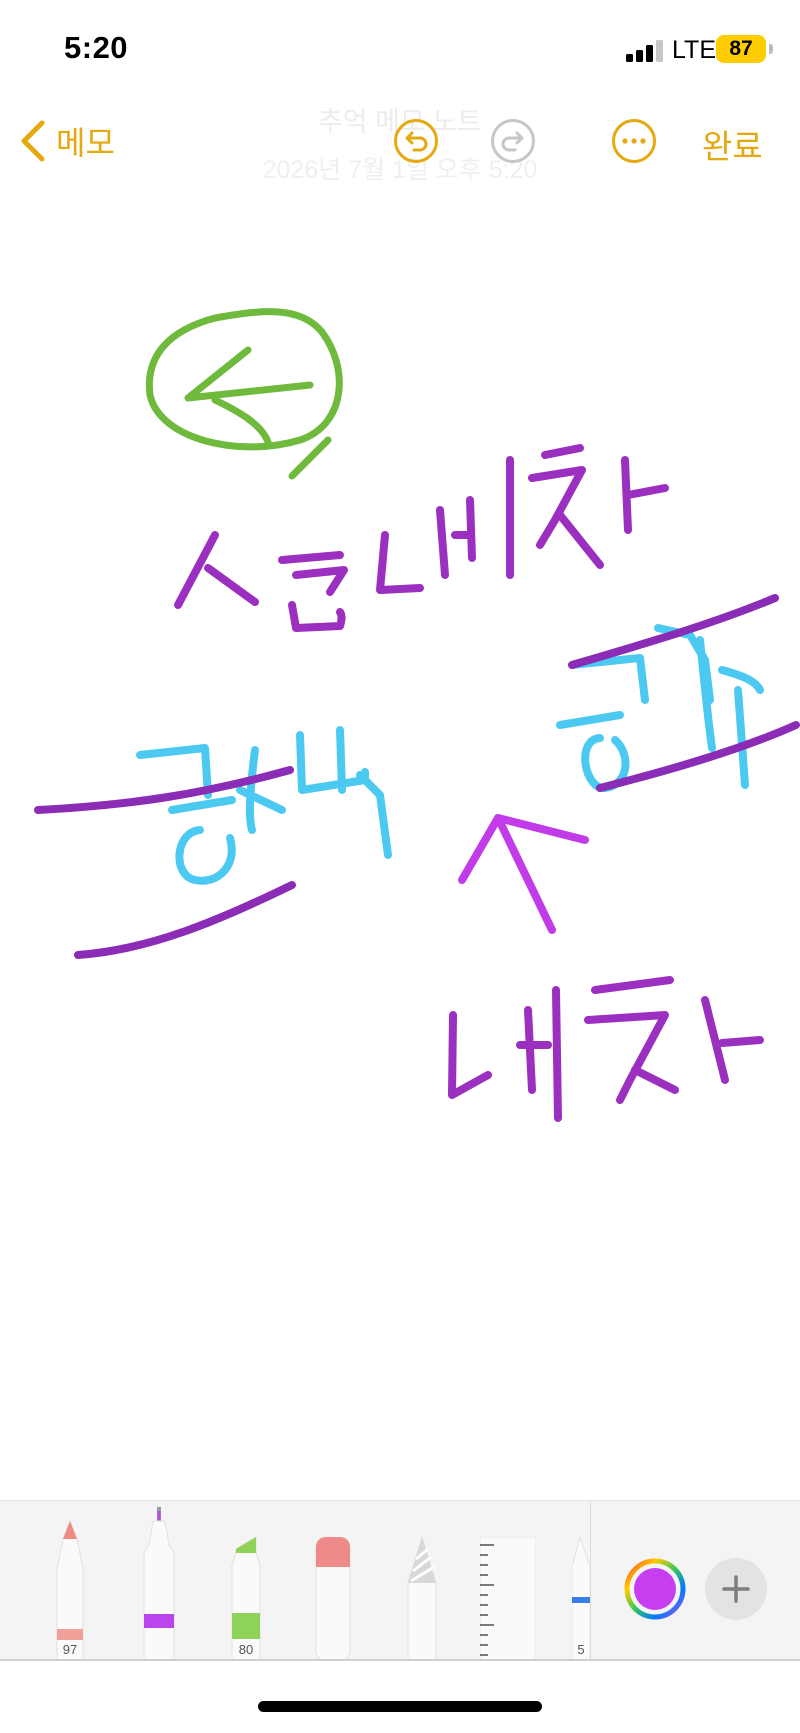 Image resolution: width=800 pixels, height=1733 pixels. I want to click on eraser-tool, so click(333, 1599).